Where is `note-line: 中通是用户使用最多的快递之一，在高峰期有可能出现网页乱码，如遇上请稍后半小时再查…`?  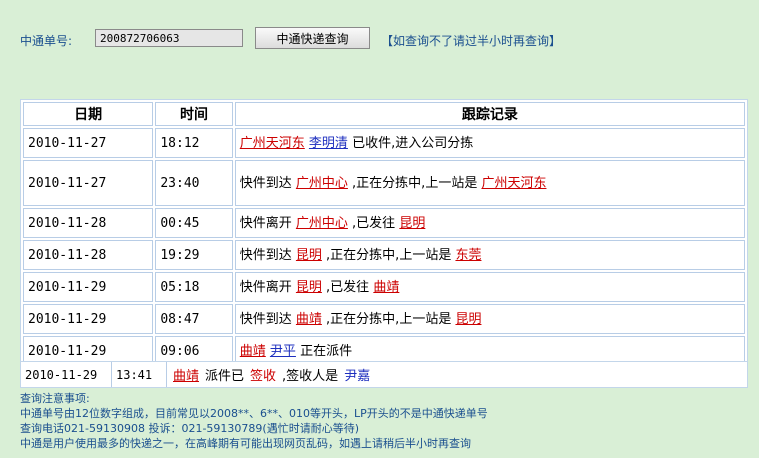
note-line: 中通是用户使用最多的快递之一，在高峰期有可能出现网页乱码，如遇上请稍后半小时再查… is located at coordinates (245, 443).